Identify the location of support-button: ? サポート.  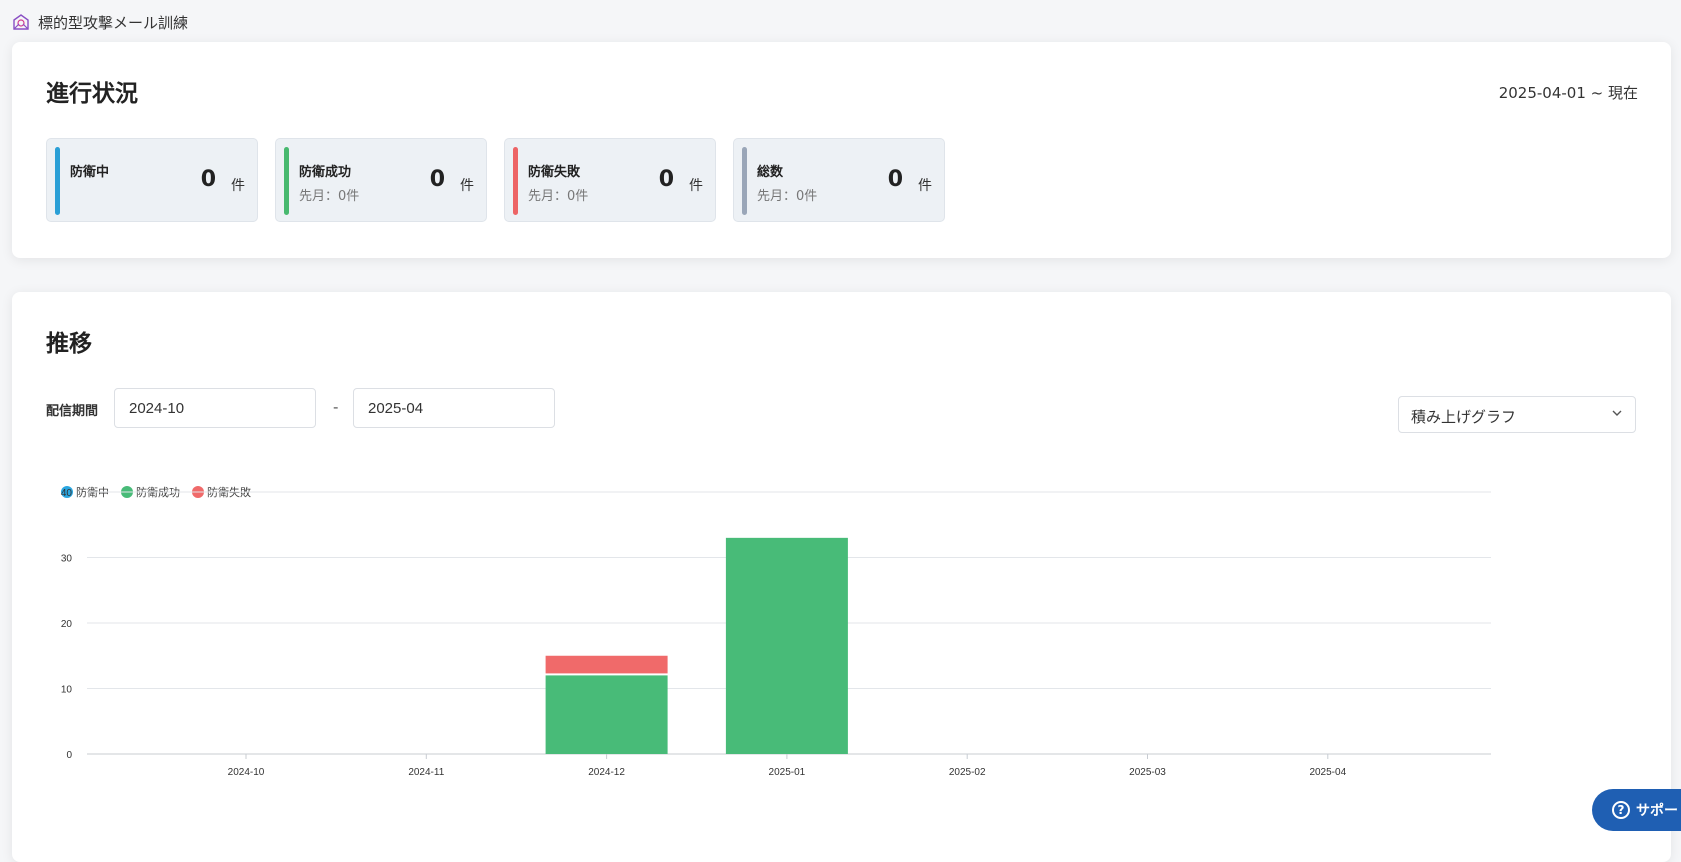
(1636, 810).